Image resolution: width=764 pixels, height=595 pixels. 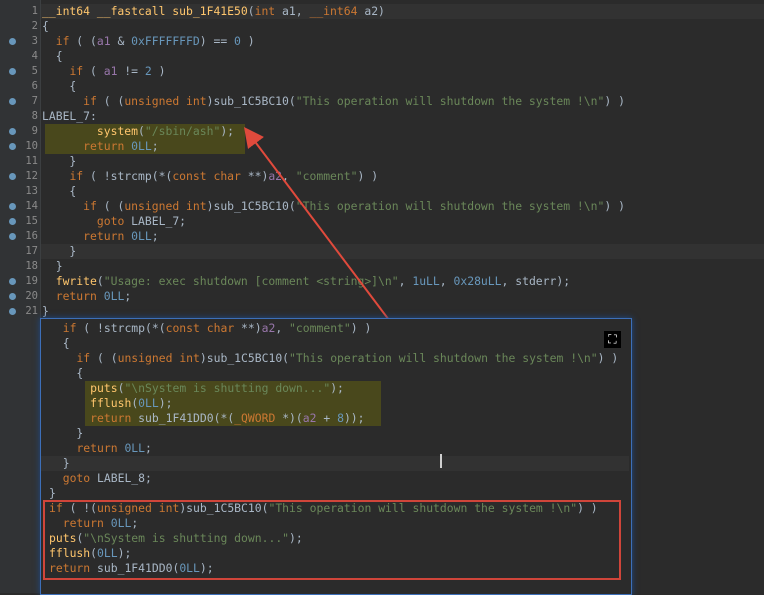 I want to click on code-line: if ( (a1 & 0xFFFFFFFD) == 0 ), so click(x=148, y=41).